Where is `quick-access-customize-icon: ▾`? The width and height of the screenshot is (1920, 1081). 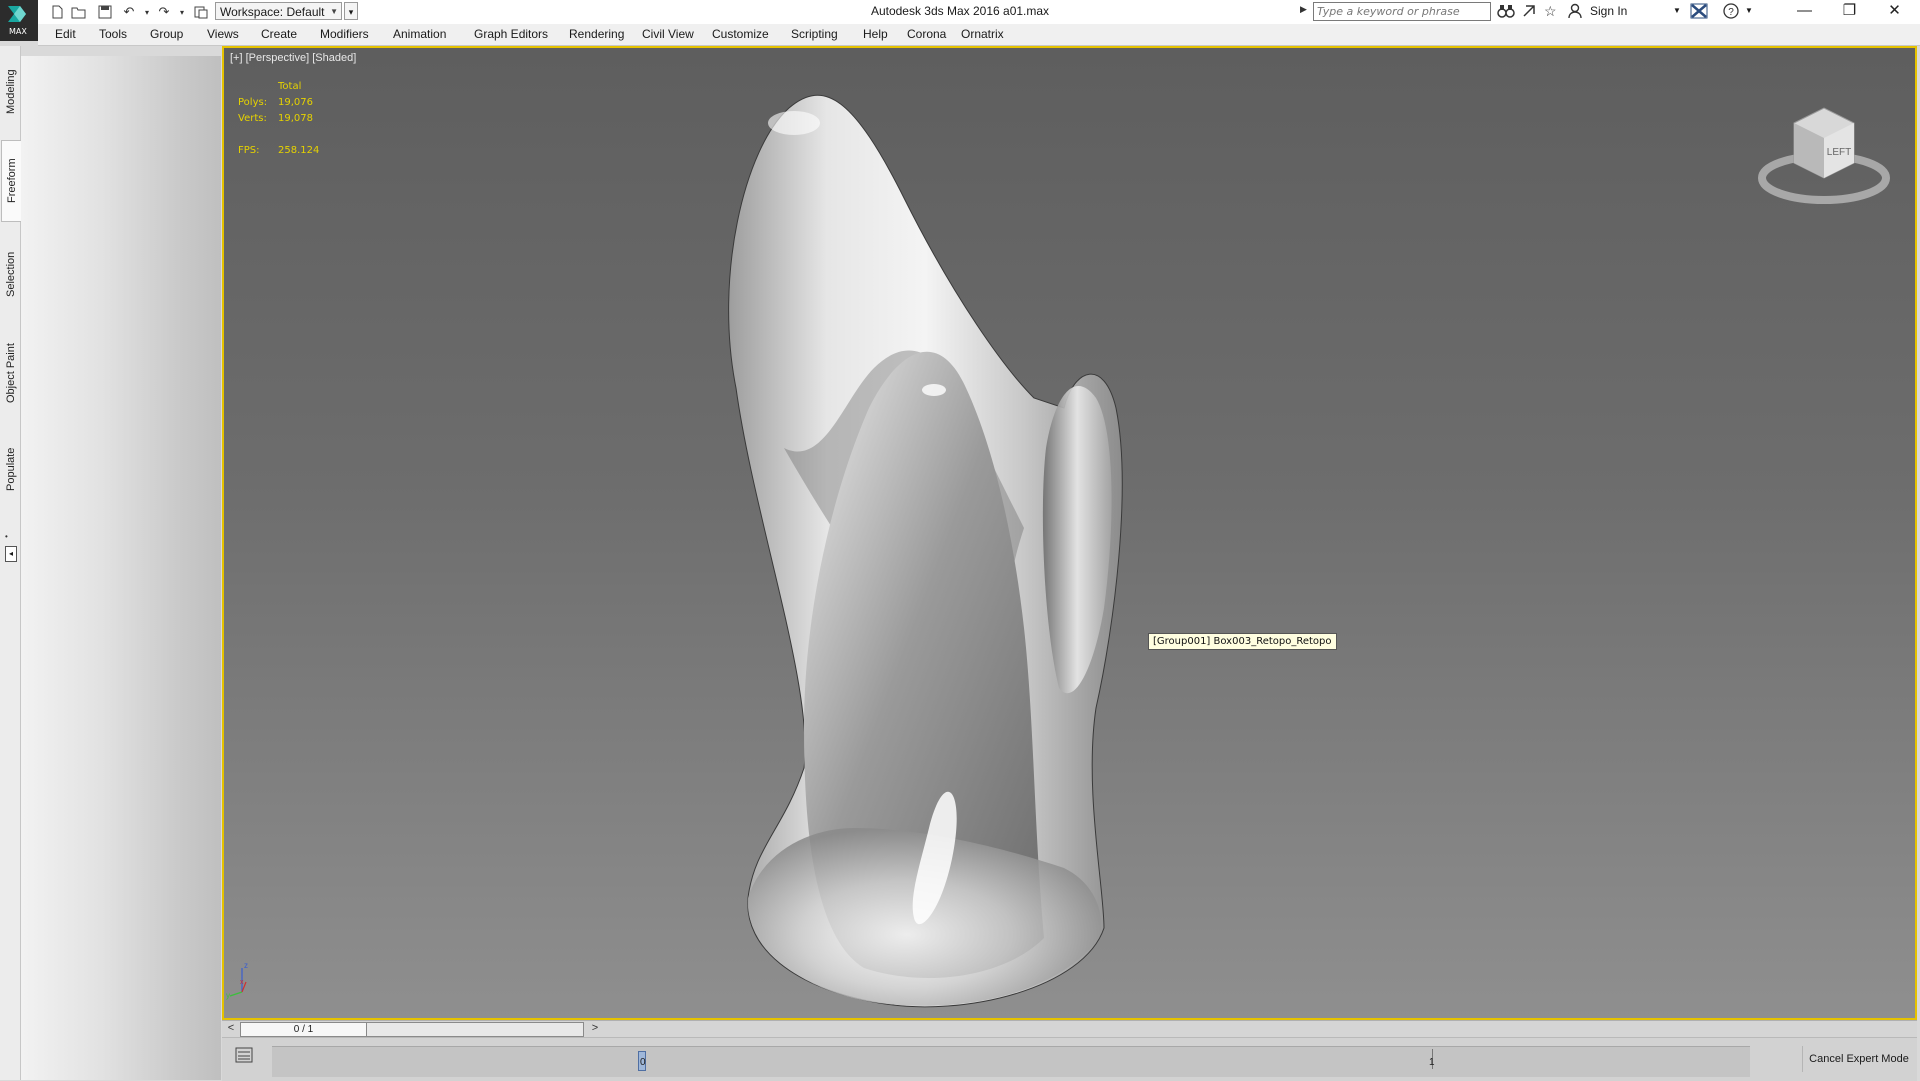
quick-access-customize-icon: ▾ is located at coordinates (351, 11).